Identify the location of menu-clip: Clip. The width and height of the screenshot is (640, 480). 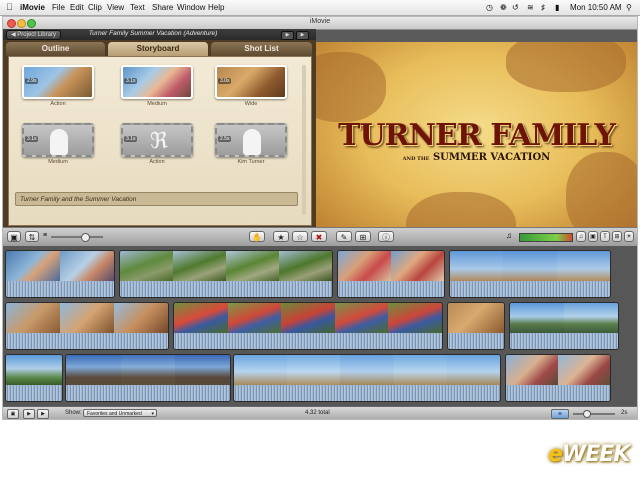
(95, 7).